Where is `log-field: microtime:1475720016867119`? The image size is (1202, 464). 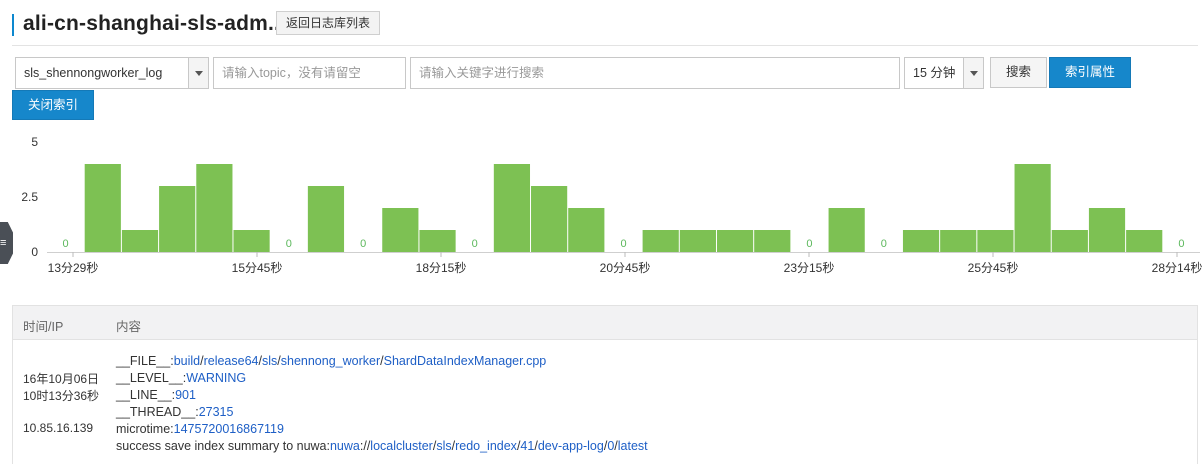 log-field: microtime:1475720016867119 is located at coordinates (200, 429).